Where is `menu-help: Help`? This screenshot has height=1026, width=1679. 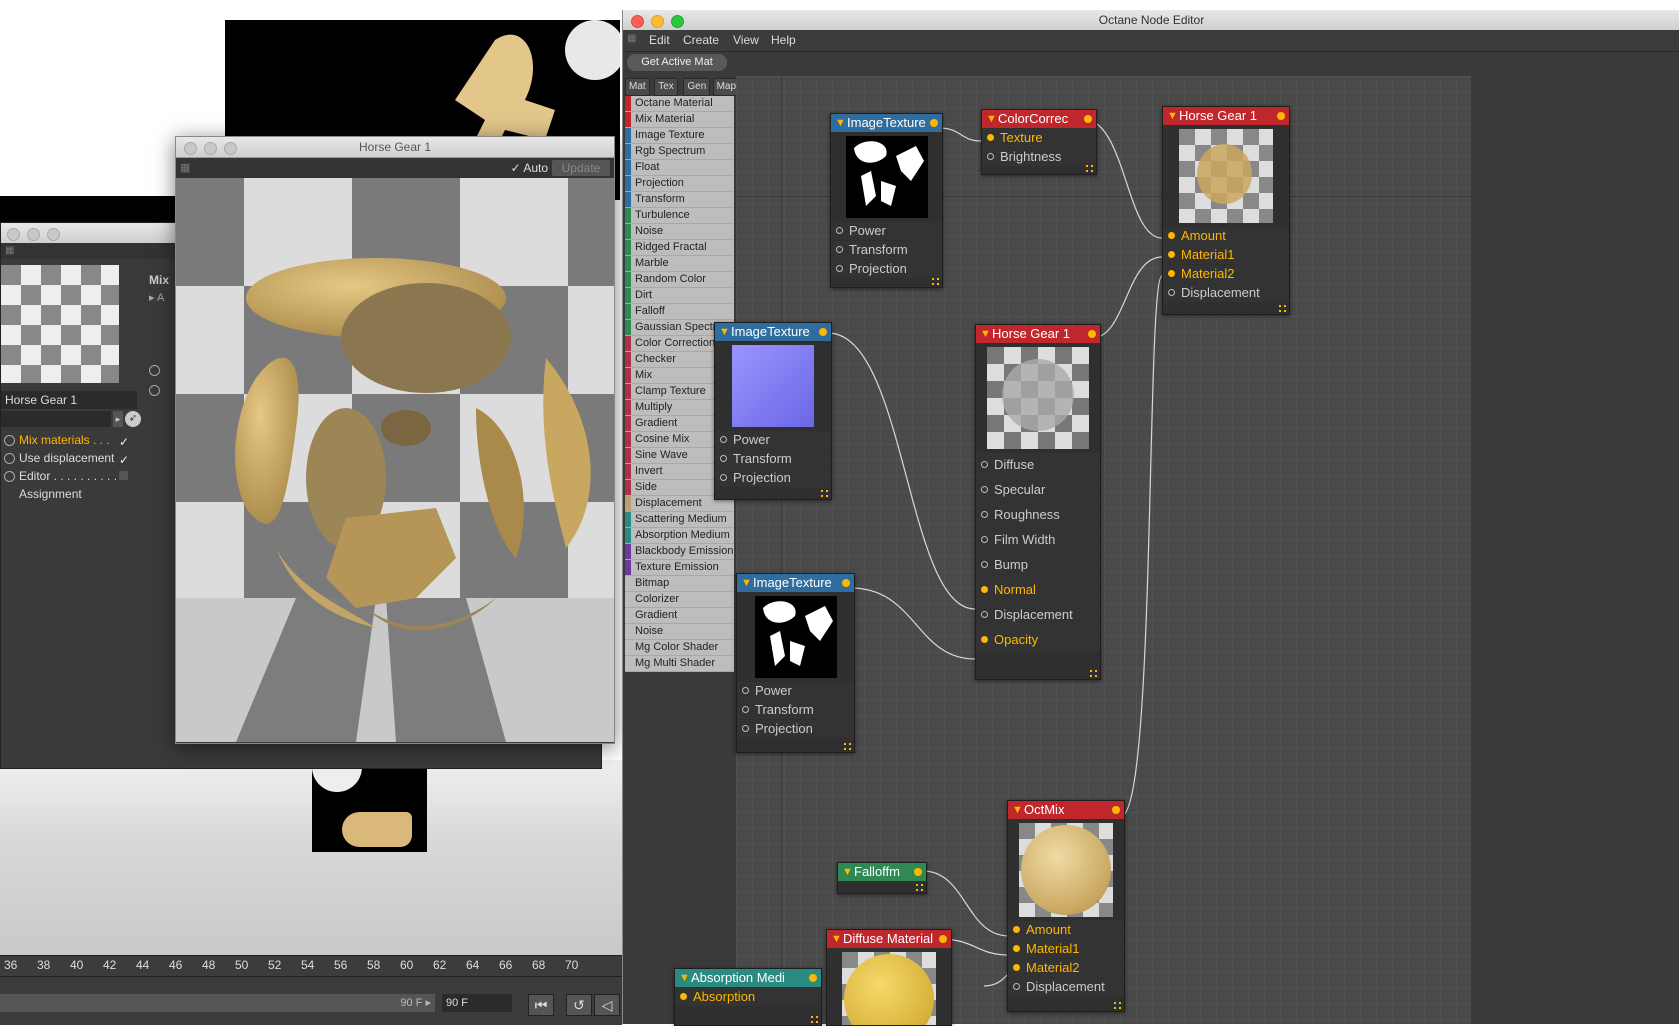
menu-help: Help is located at coordinates (783, 40).